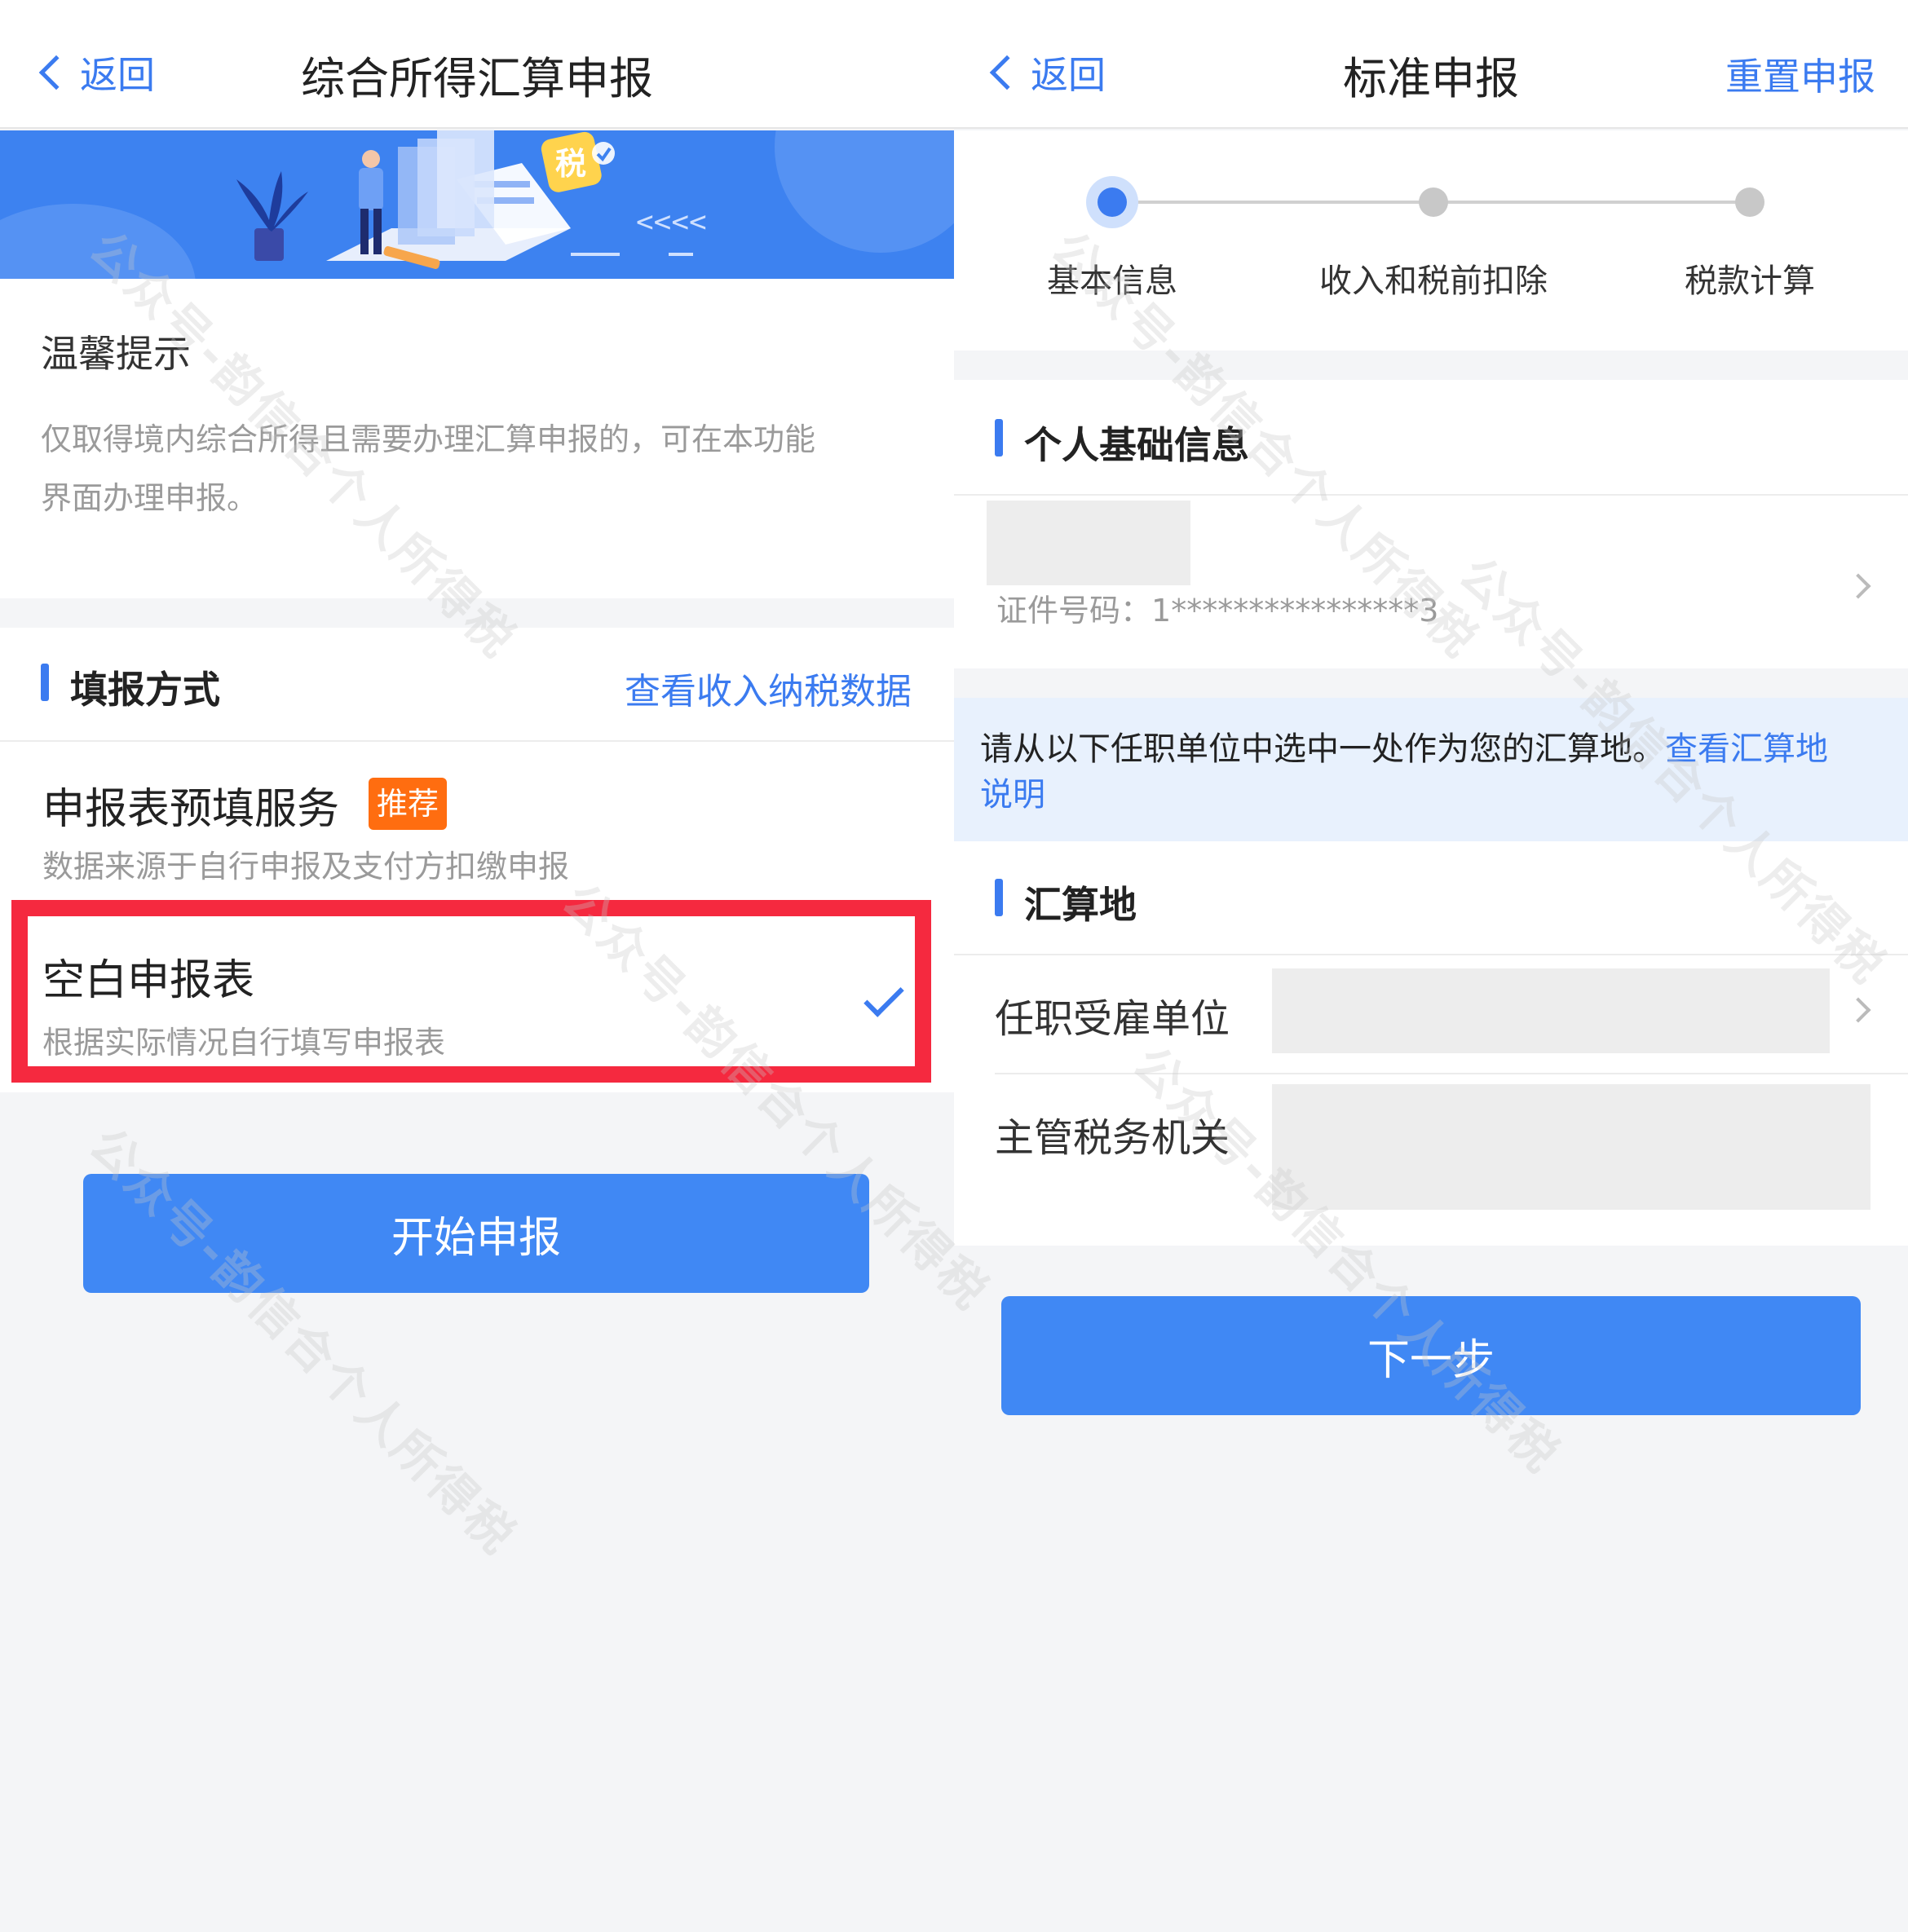 The image size is (1908, 1932). I want to click on step-label: 税款计算, so click(1750, 281).